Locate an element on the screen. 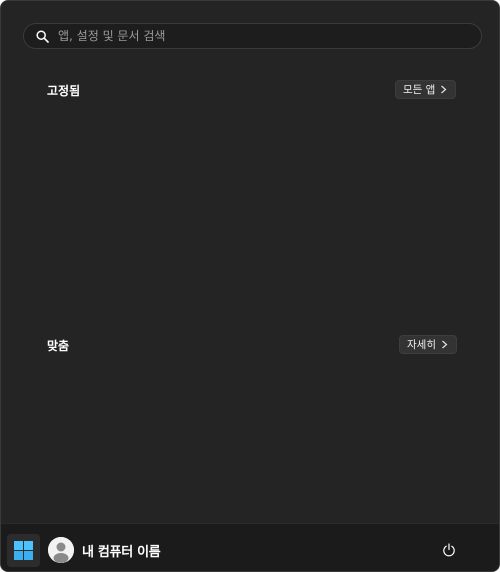 This screenshot has width=500, height=572. more-label: 자세히 is located at coordinates (421, 345).